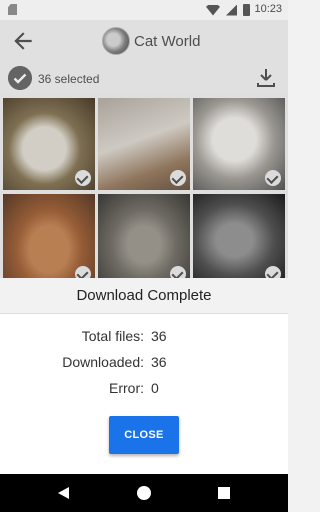 Image resolution: width=320 pixels, height=512 pixels. What do you see at coordinates (144, 10) in the screenshot?
I see `status-bar: 10:23` at bounding box center [144, 10].